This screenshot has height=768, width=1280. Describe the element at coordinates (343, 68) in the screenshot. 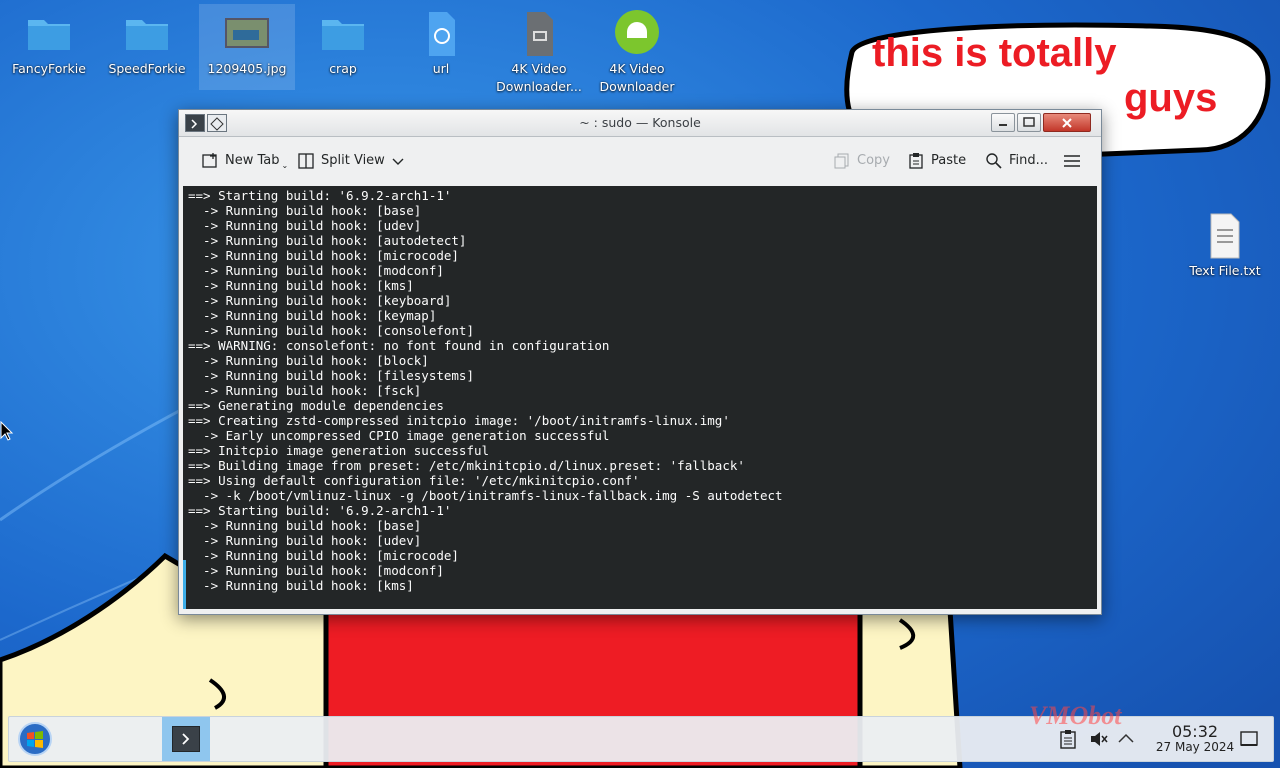

I see `desktop-icon-label: crap` at that location.